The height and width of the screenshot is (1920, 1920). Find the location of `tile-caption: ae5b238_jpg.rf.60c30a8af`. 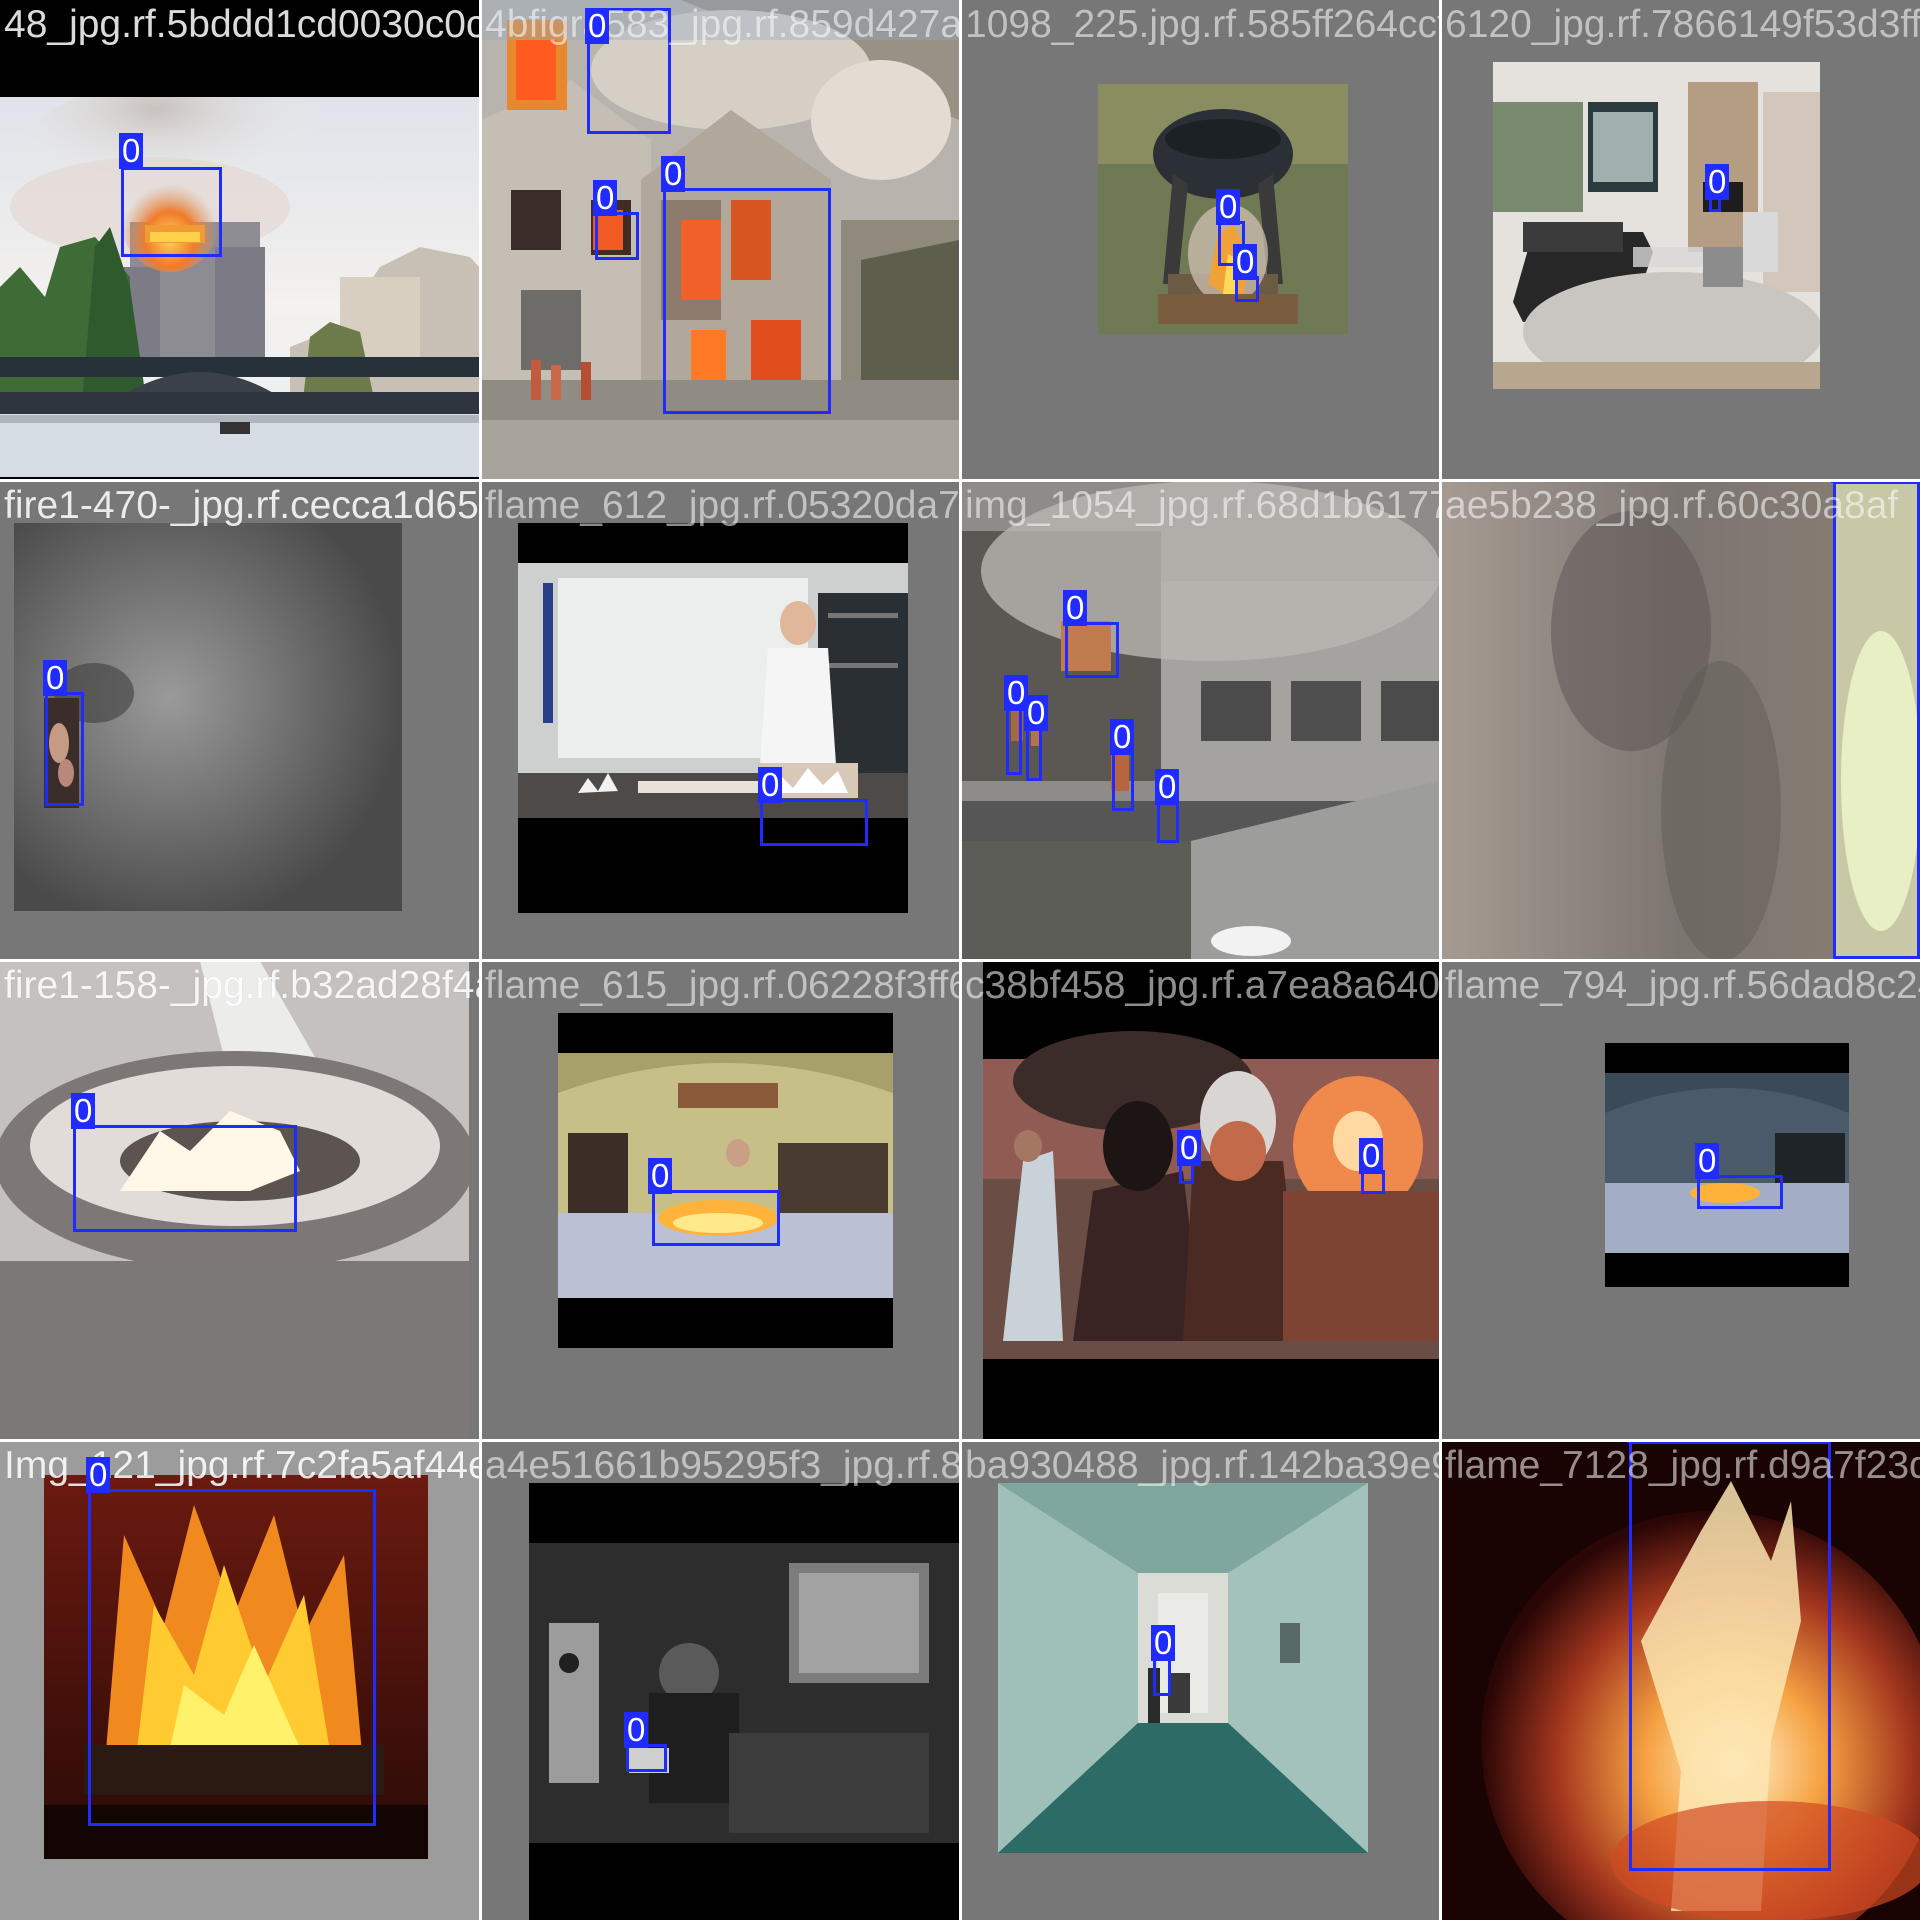

tile-caption: ae5b238_jpg.rf.60c30a8af is located at coordinates (1672, 505).